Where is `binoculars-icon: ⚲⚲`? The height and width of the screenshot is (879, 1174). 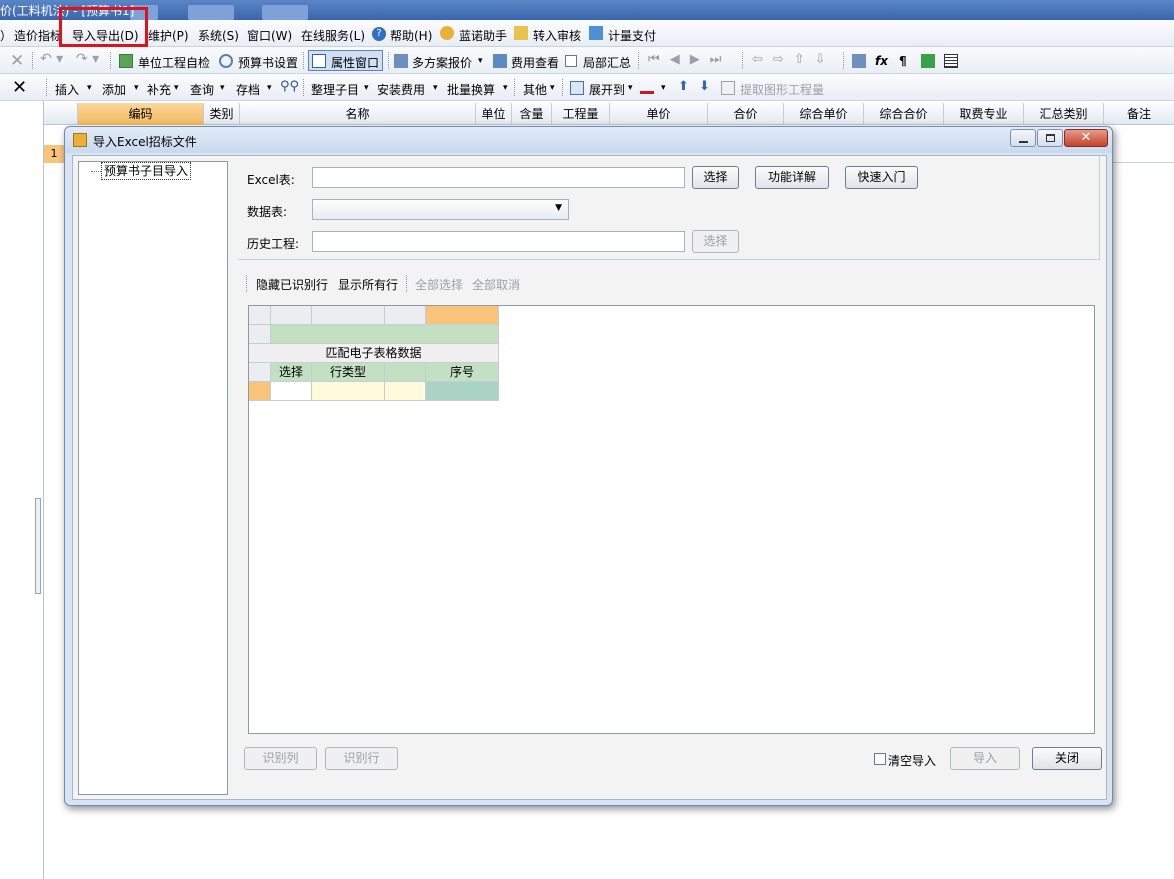 binoculars-icon: ⚲⚲ is located at coordinates (289, 86).